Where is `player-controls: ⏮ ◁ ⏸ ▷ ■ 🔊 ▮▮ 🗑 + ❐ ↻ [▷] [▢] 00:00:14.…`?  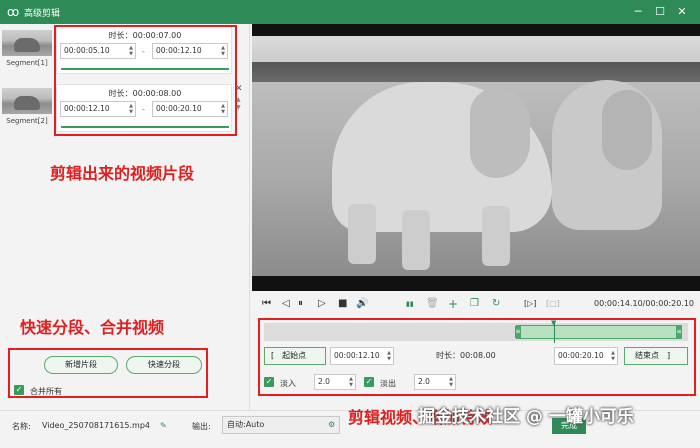 player-controls: ⏮ ◁ ⏸ ▷ ■ 🔊 ▮▮ 🗑 + ❐ ↻ [▷] [▢] 00:00:14.… is located at coordinates (476, 304).